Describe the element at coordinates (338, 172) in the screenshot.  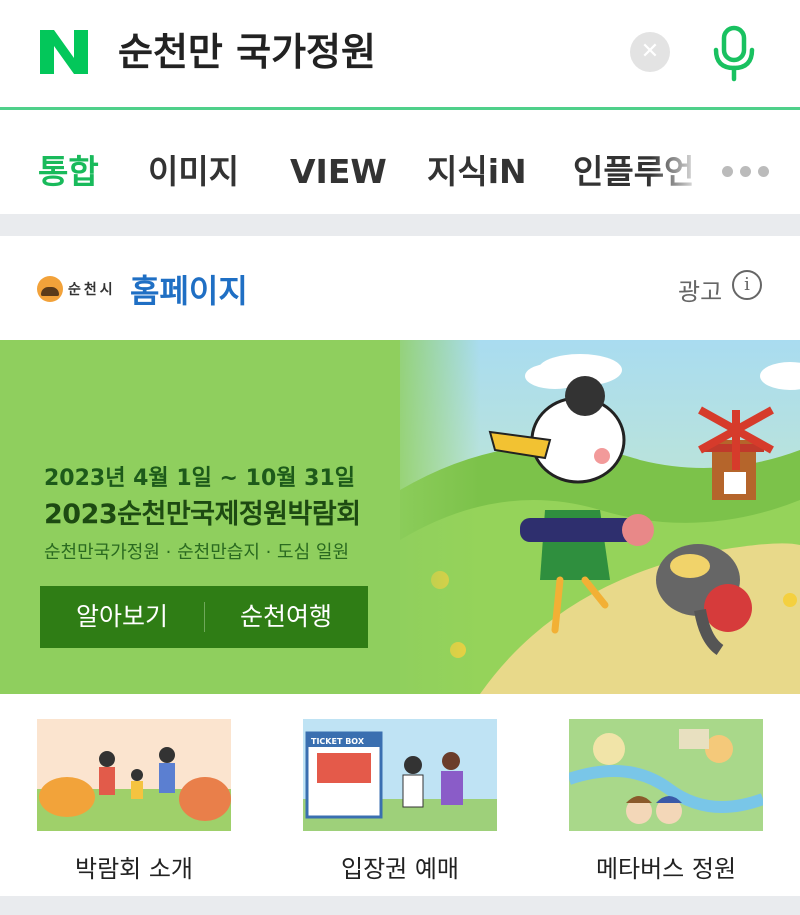
I see `tab-view: VIEW` at that location.